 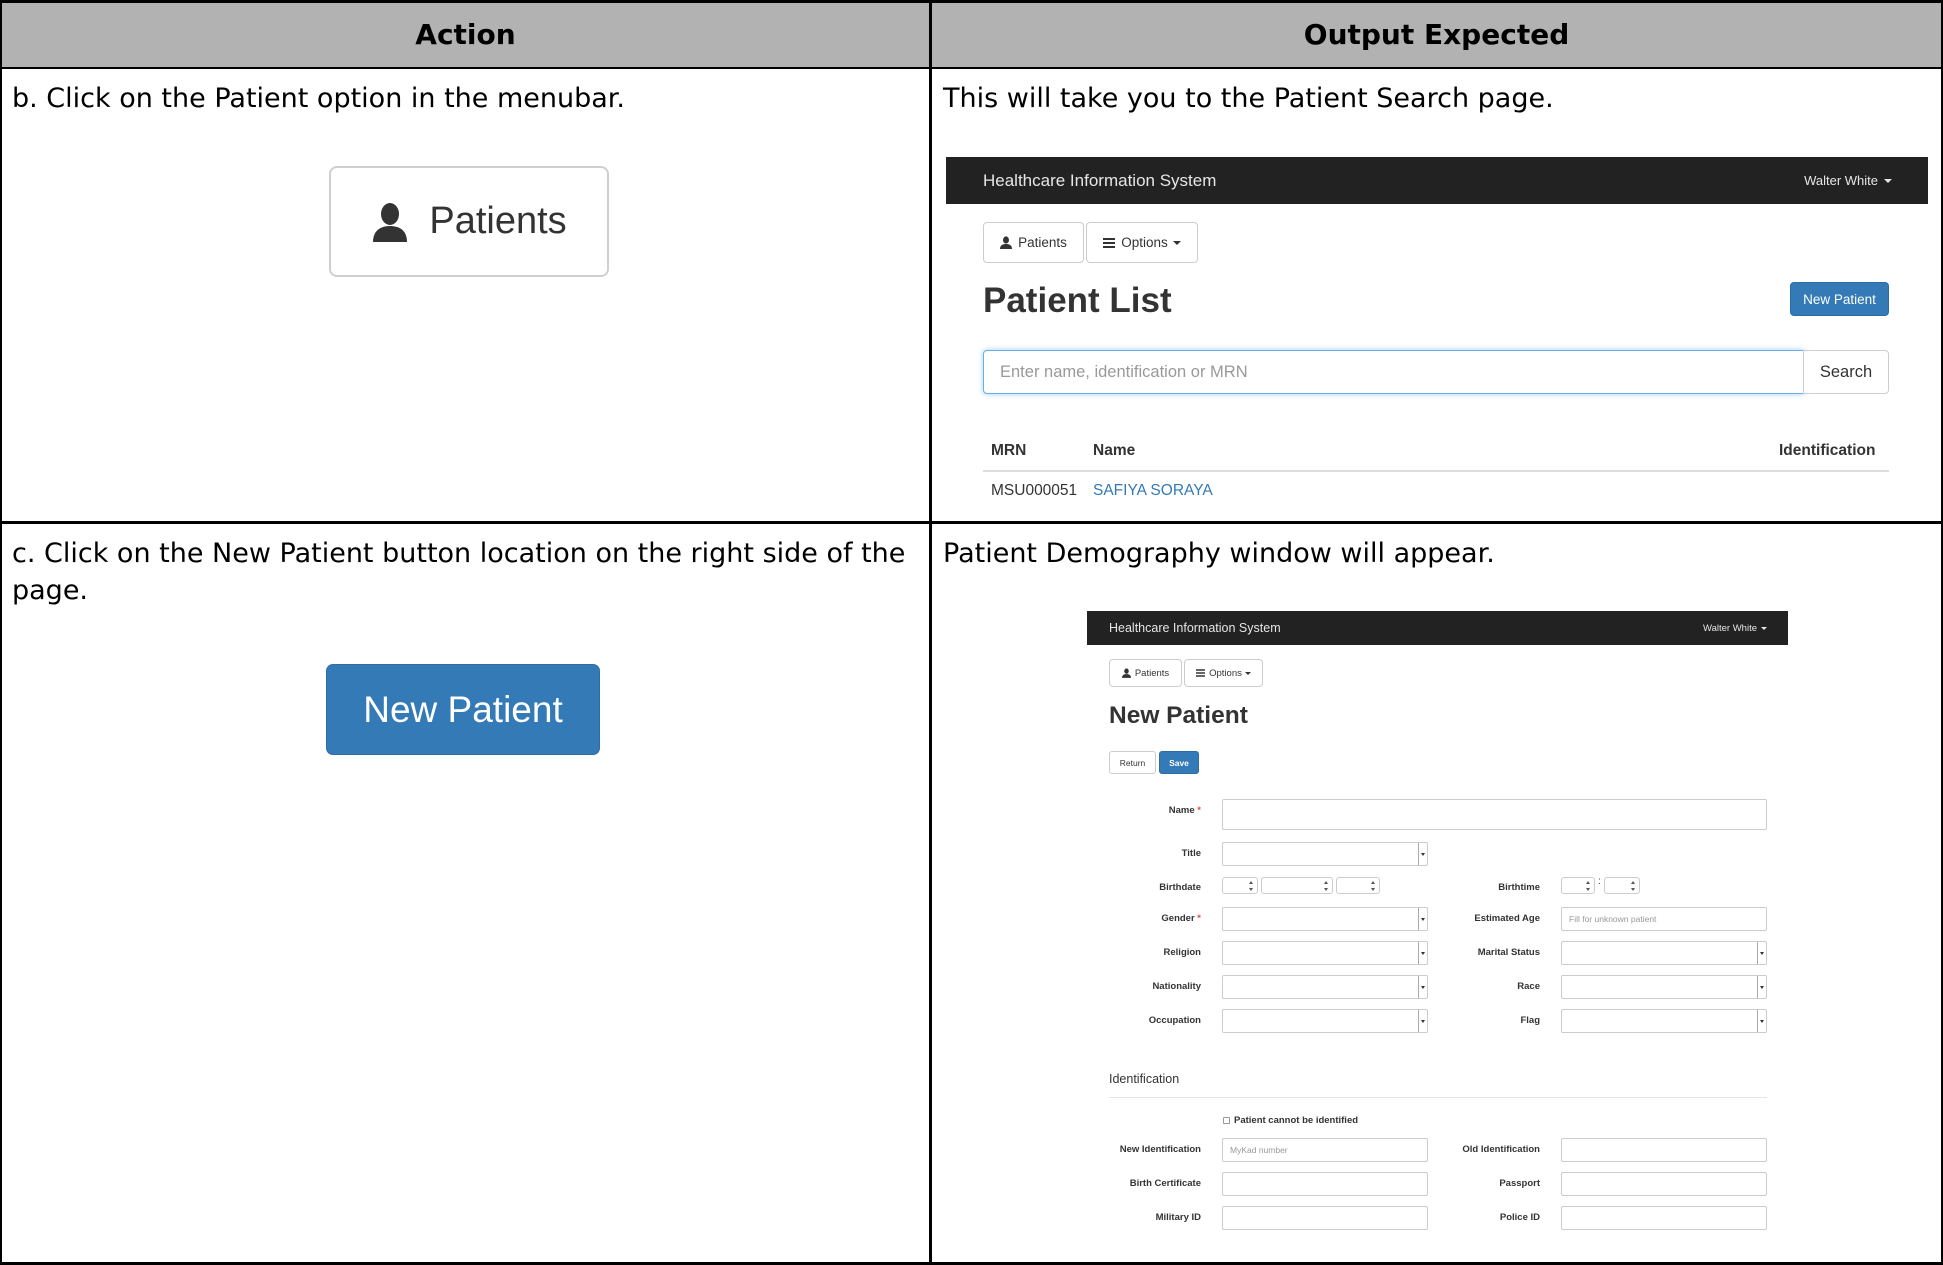 What do you see at coordinates (1325, 1184) in the screenshot?
I see `birth-certificate-input` at bounding box center [1325, 1184].